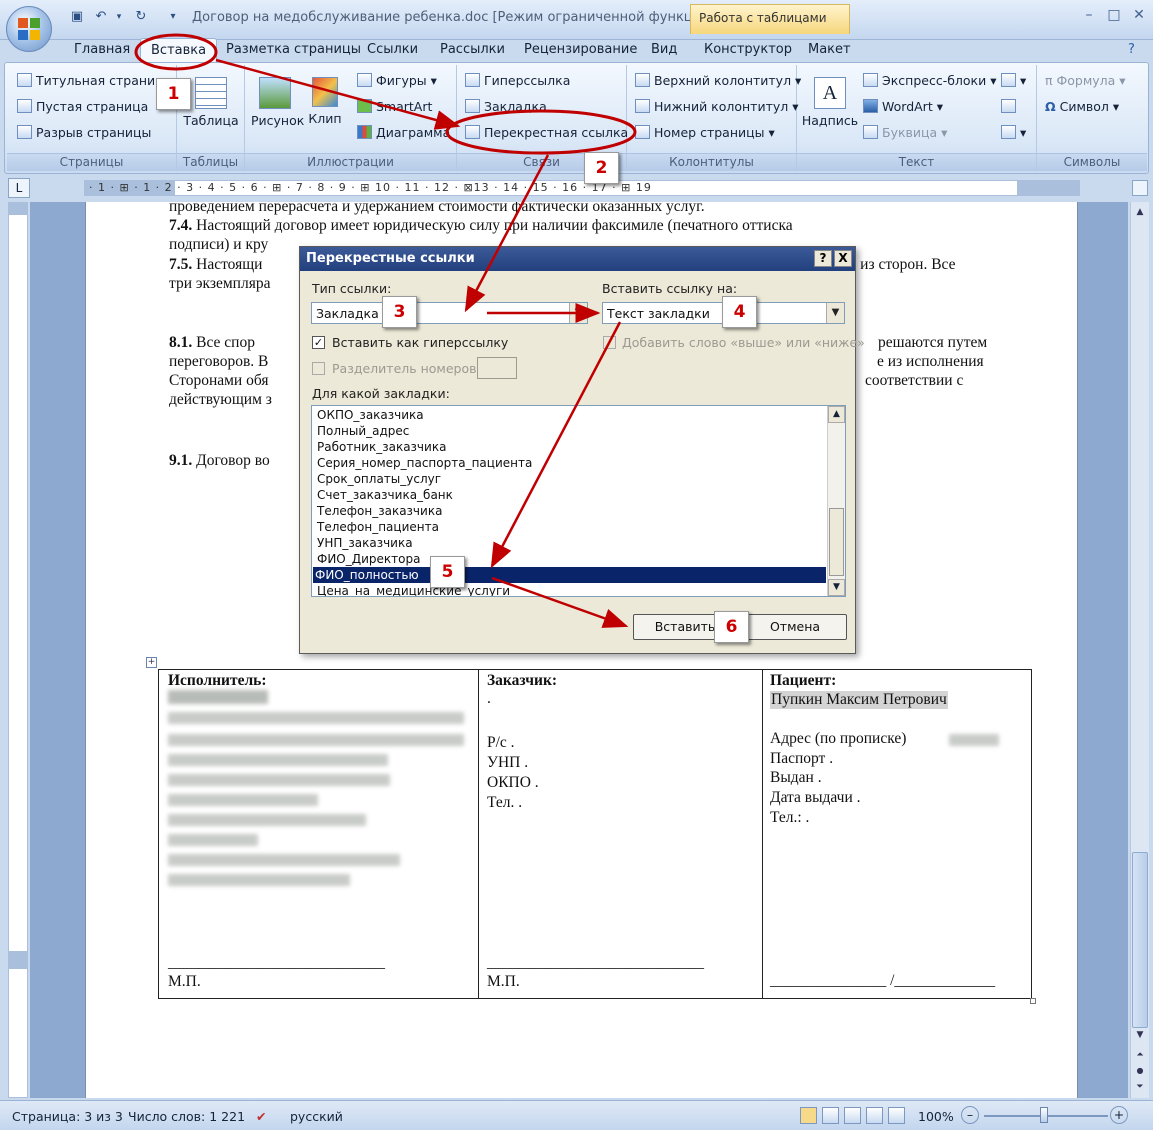 The image size is (1153, 1130). What do you see at coordinates (748, 49) in the screenshot?
I see `tab-design: Конструктор` at bounding box center [748, 49].